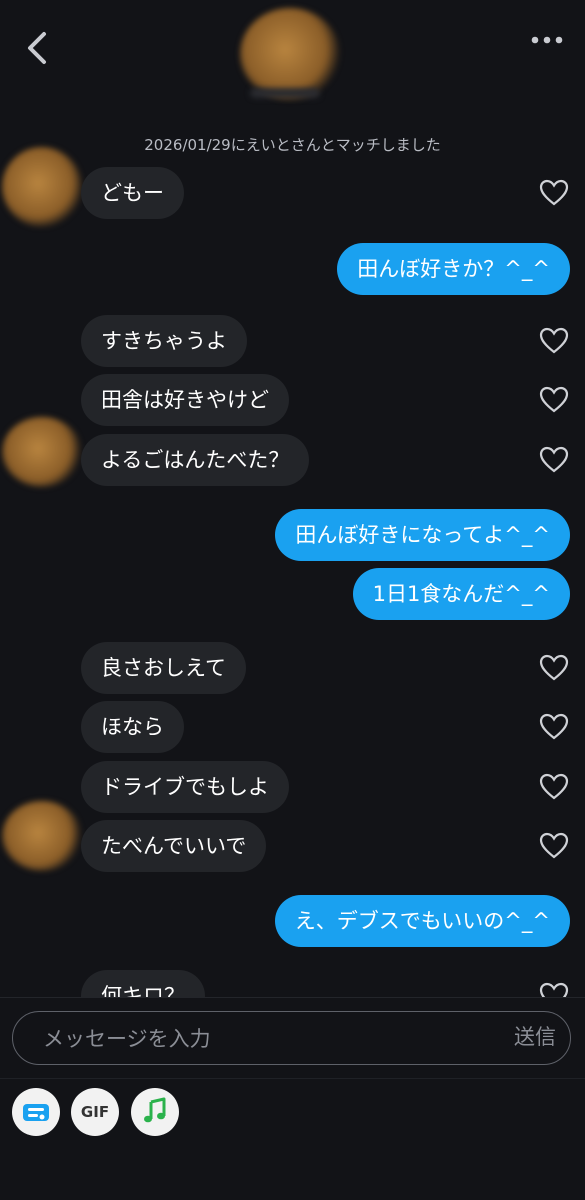  What do you see at coordinates (185, 400) in the screenshot?
I see `message-bubble-incoming: 田舎は好きやけど` at bounding box center [185, 400].